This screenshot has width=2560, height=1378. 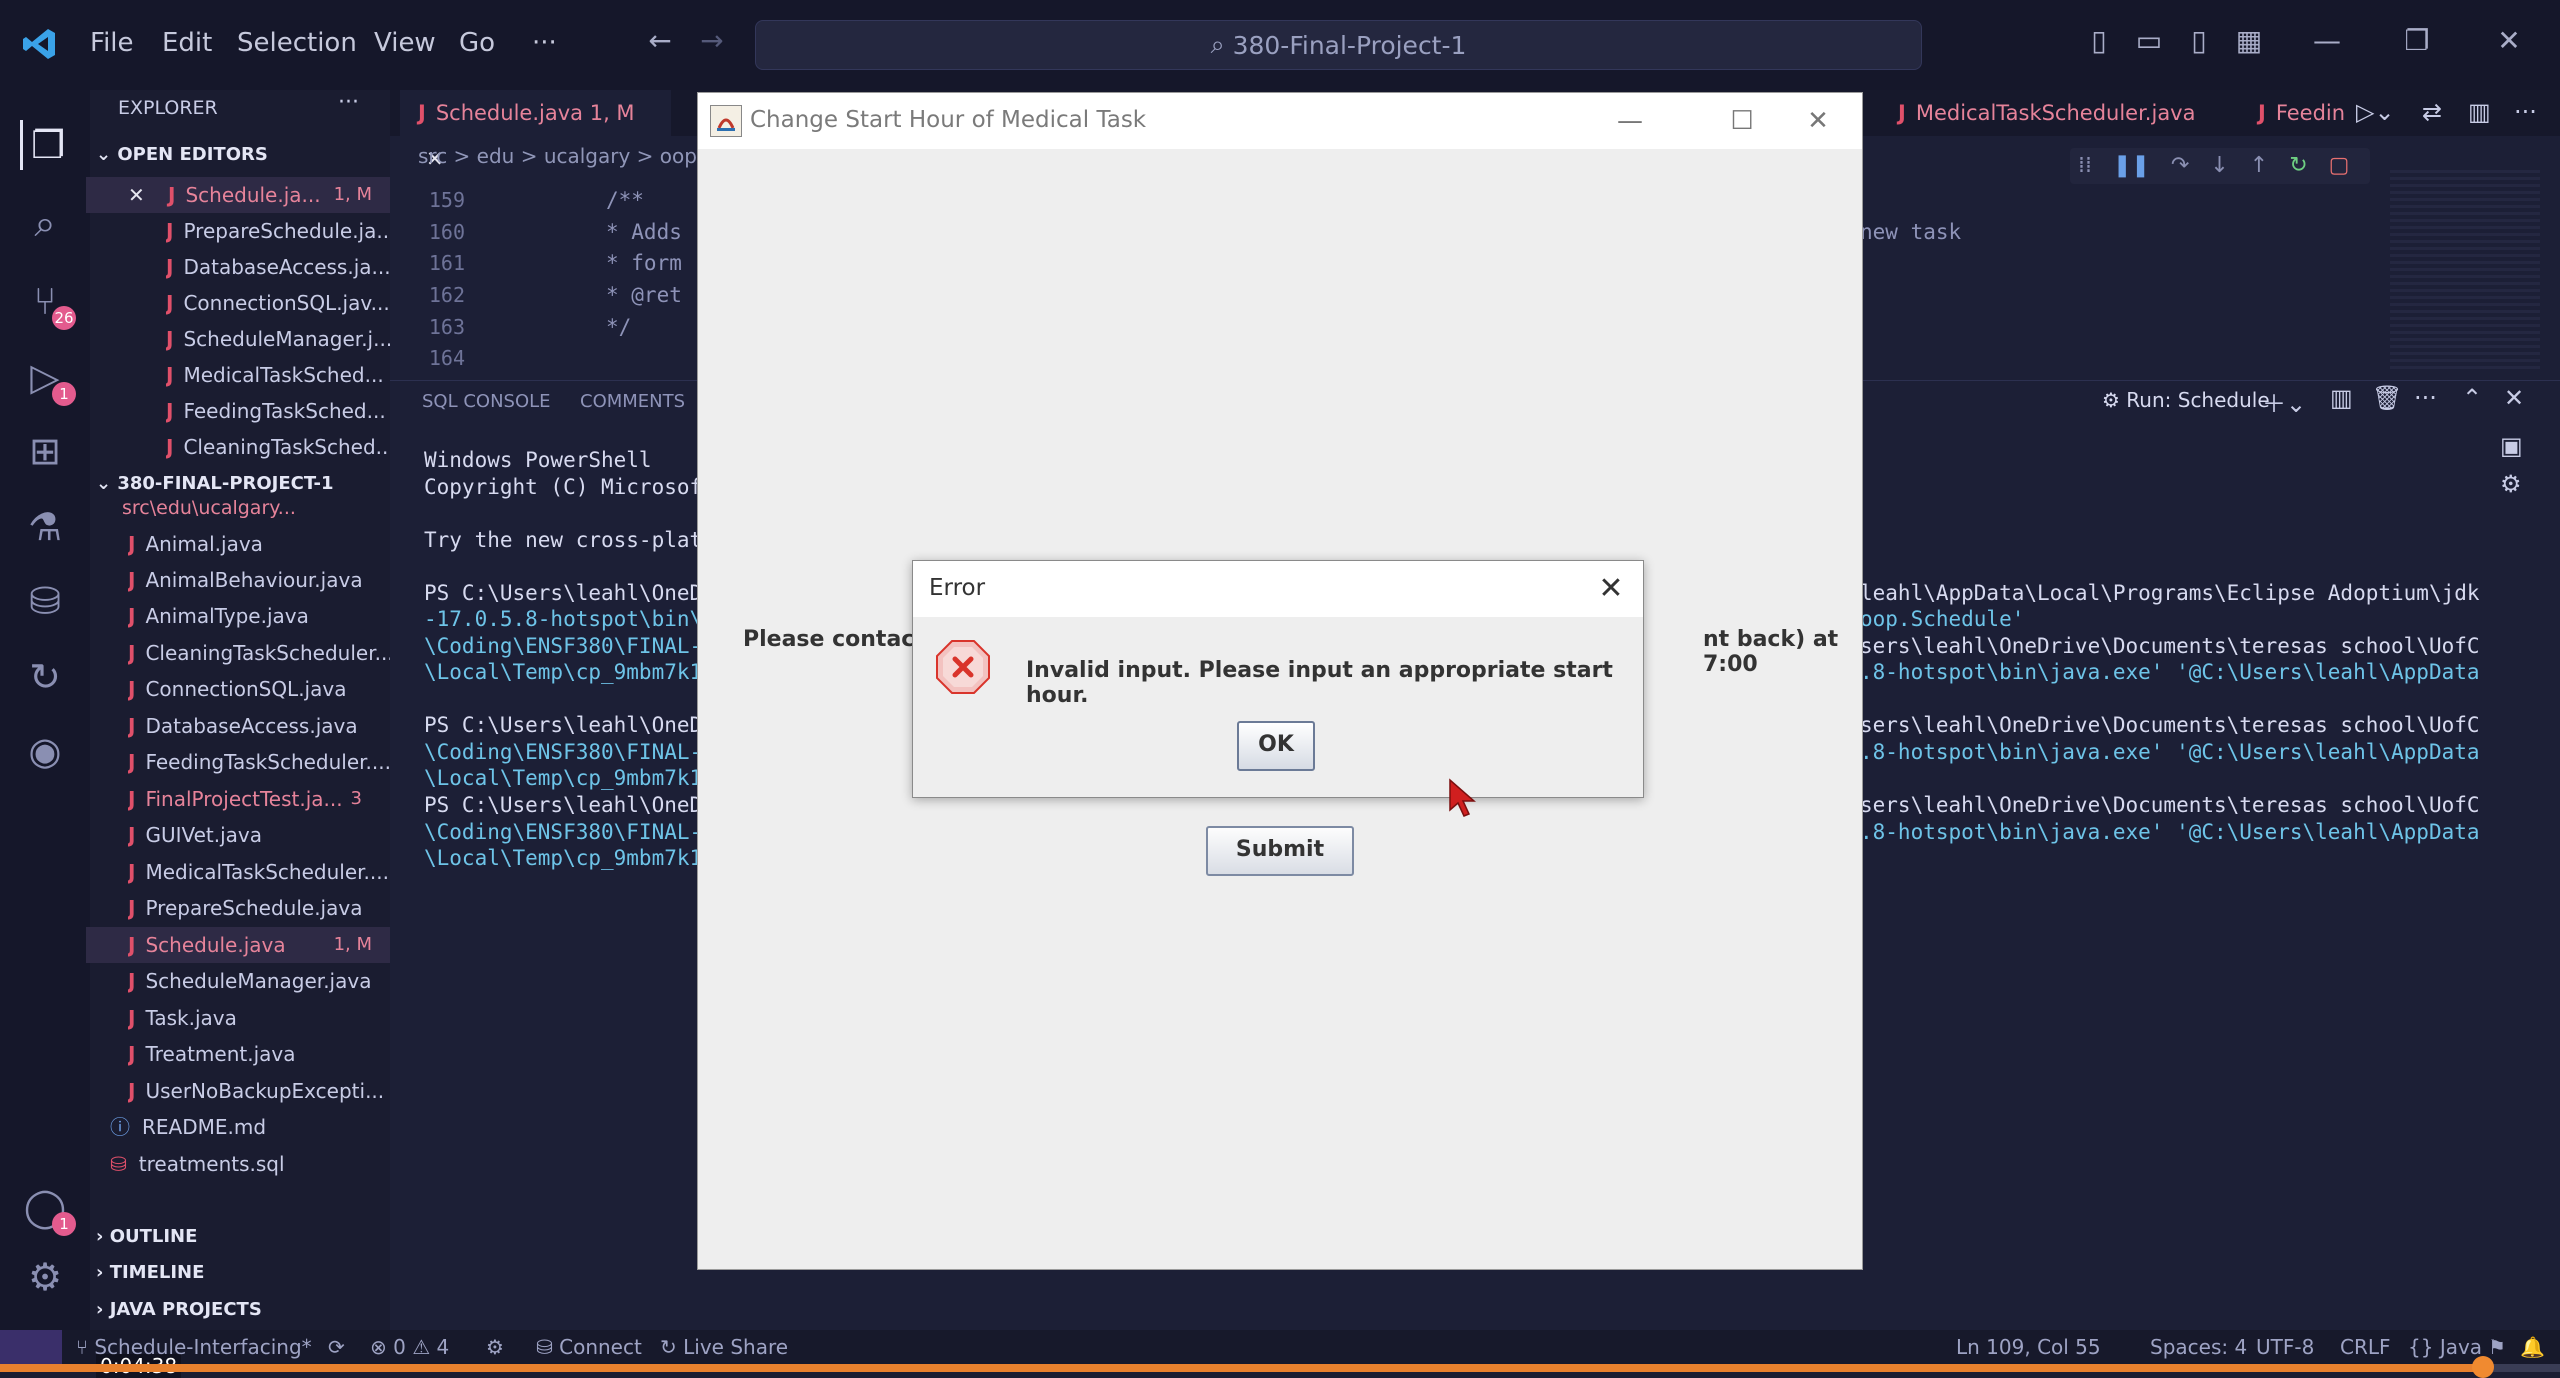 What do you see at coordinates (2149, 41) in the screenshot?
I see `toggle-panel-icon: ▭` at bounding box center [2149, 41].